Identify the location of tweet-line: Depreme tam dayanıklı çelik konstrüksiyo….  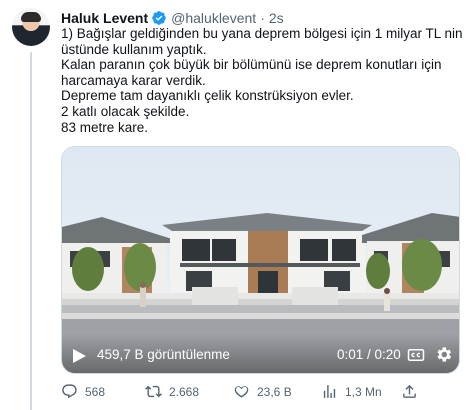
(207, 96).